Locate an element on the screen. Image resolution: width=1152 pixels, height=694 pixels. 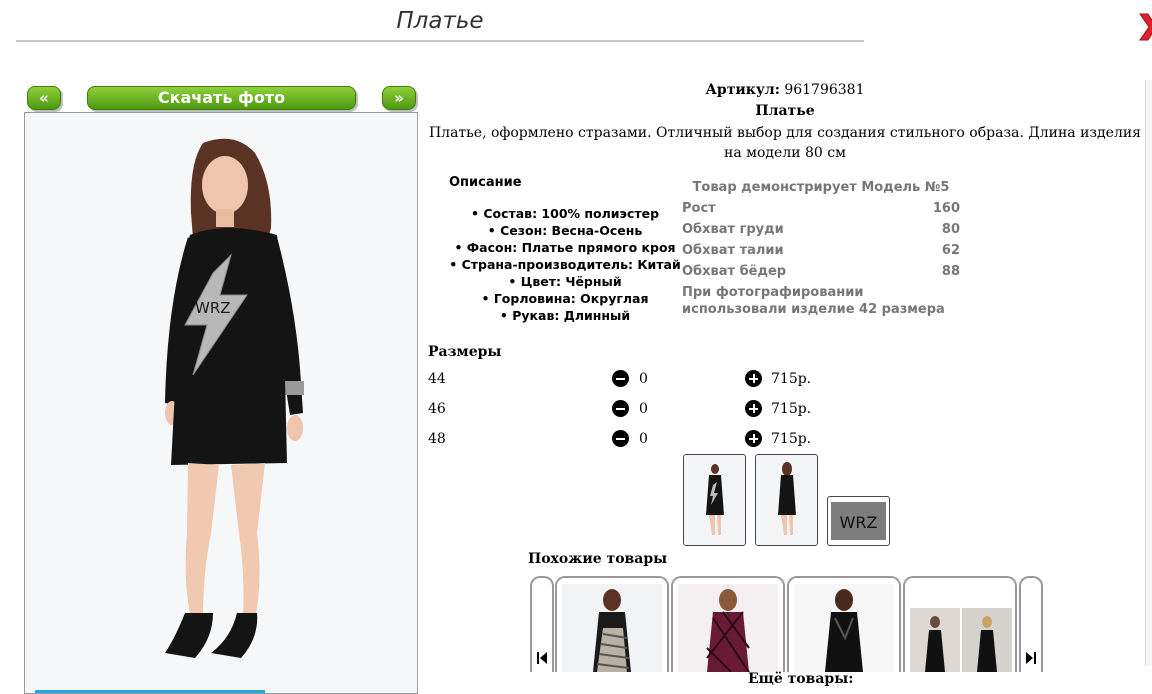
similar-products-title: Похожие товары is located at coordinates (598, 559).